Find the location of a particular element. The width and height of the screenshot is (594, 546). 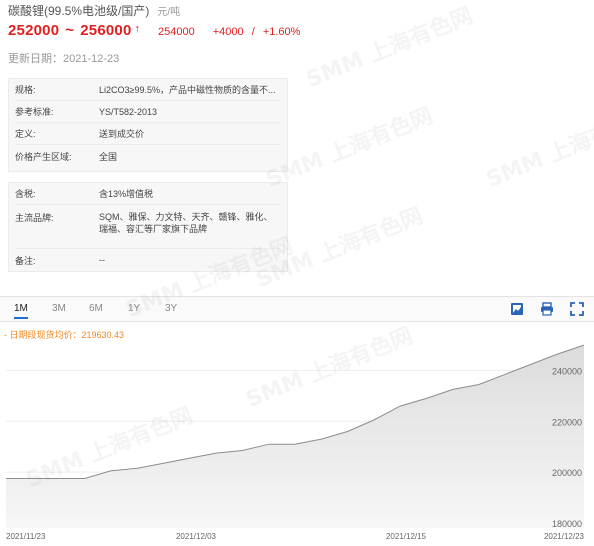

standard-value: YS/T582-2013 is located at coordinates (128, 111).